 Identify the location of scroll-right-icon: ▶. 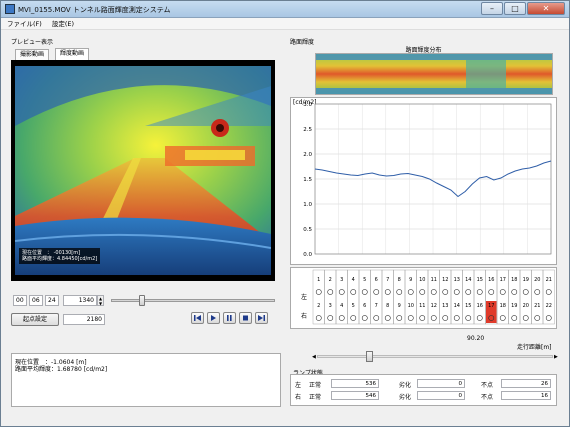
(556, 357).